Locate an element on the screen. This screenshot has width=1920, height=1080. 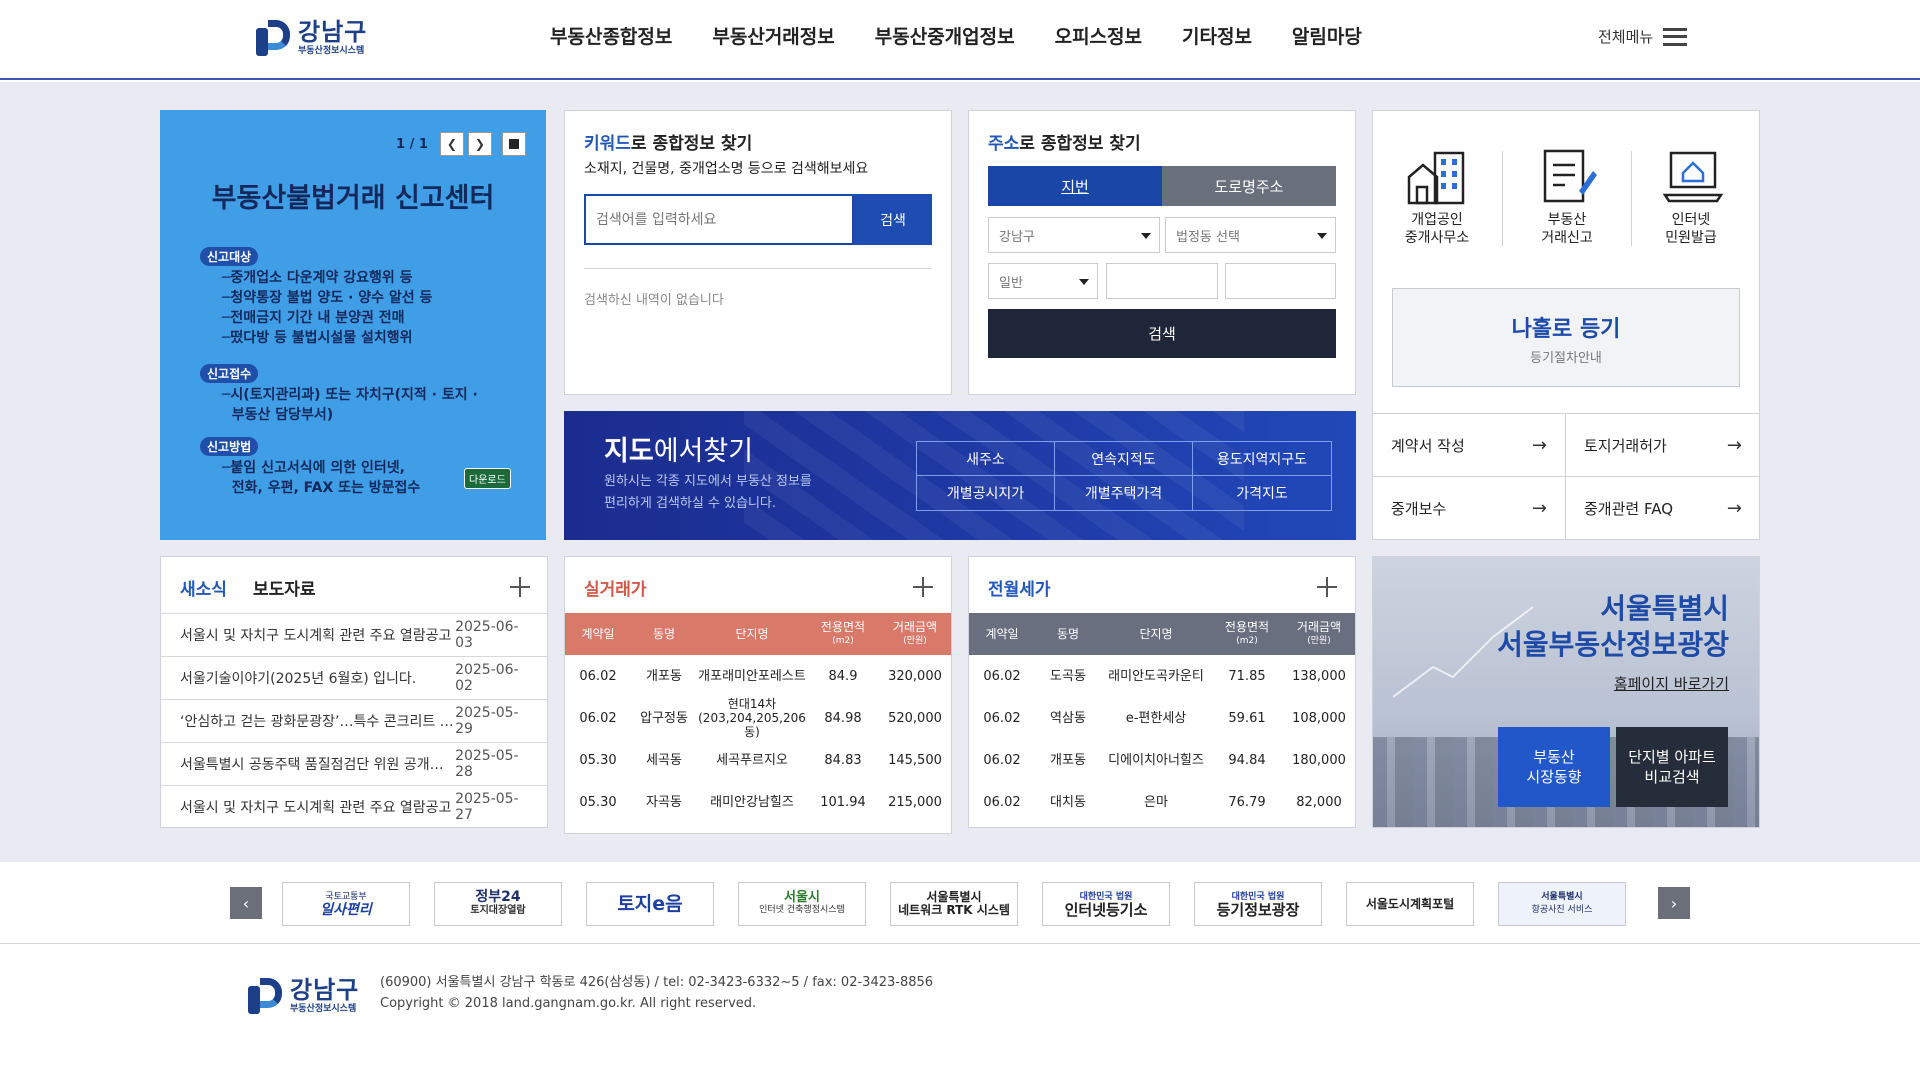
banner-stop-button is located at coordinates (513, 144).